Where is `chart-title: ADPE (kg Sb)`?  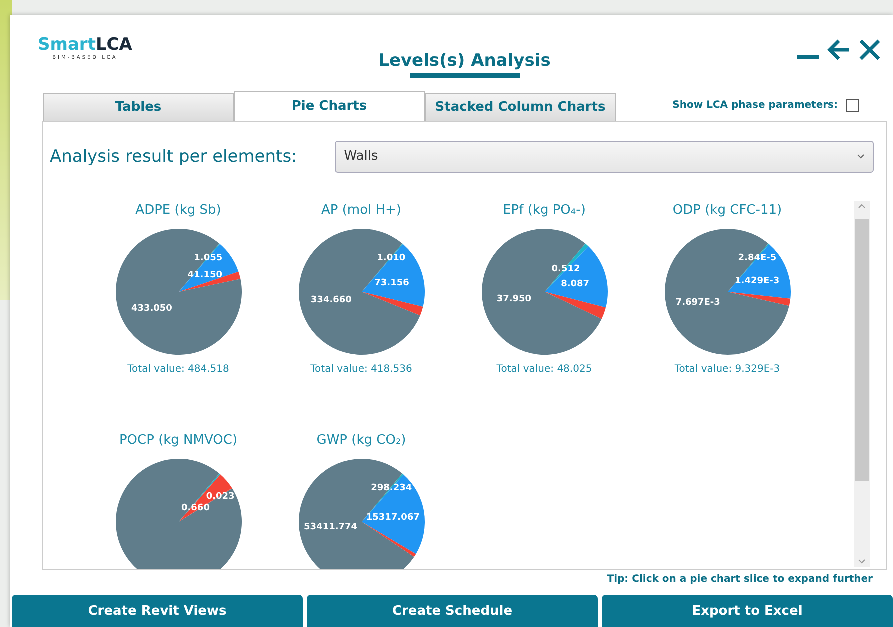
chart-title: ADPE (kg Sb) is located at coordinates (179, 210).